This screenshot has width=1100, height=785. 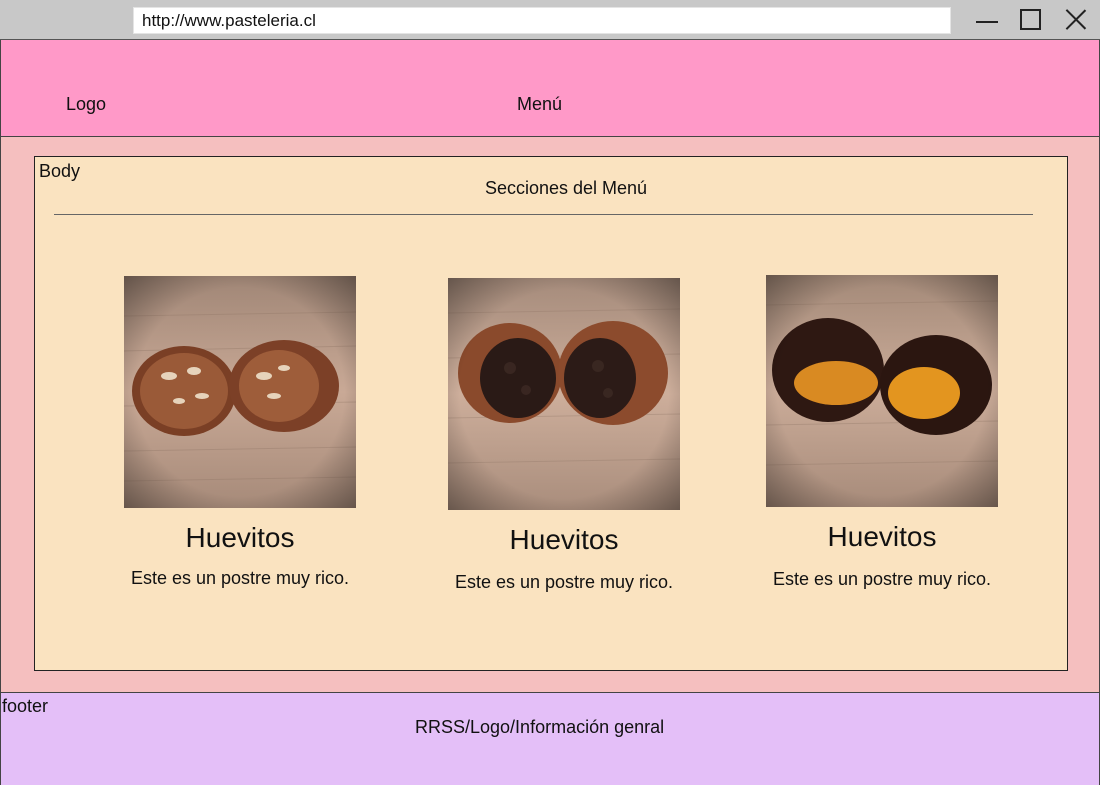 I want to click on footer-info: RRSS/Logo/Información genral, so click(x=540, y=727).